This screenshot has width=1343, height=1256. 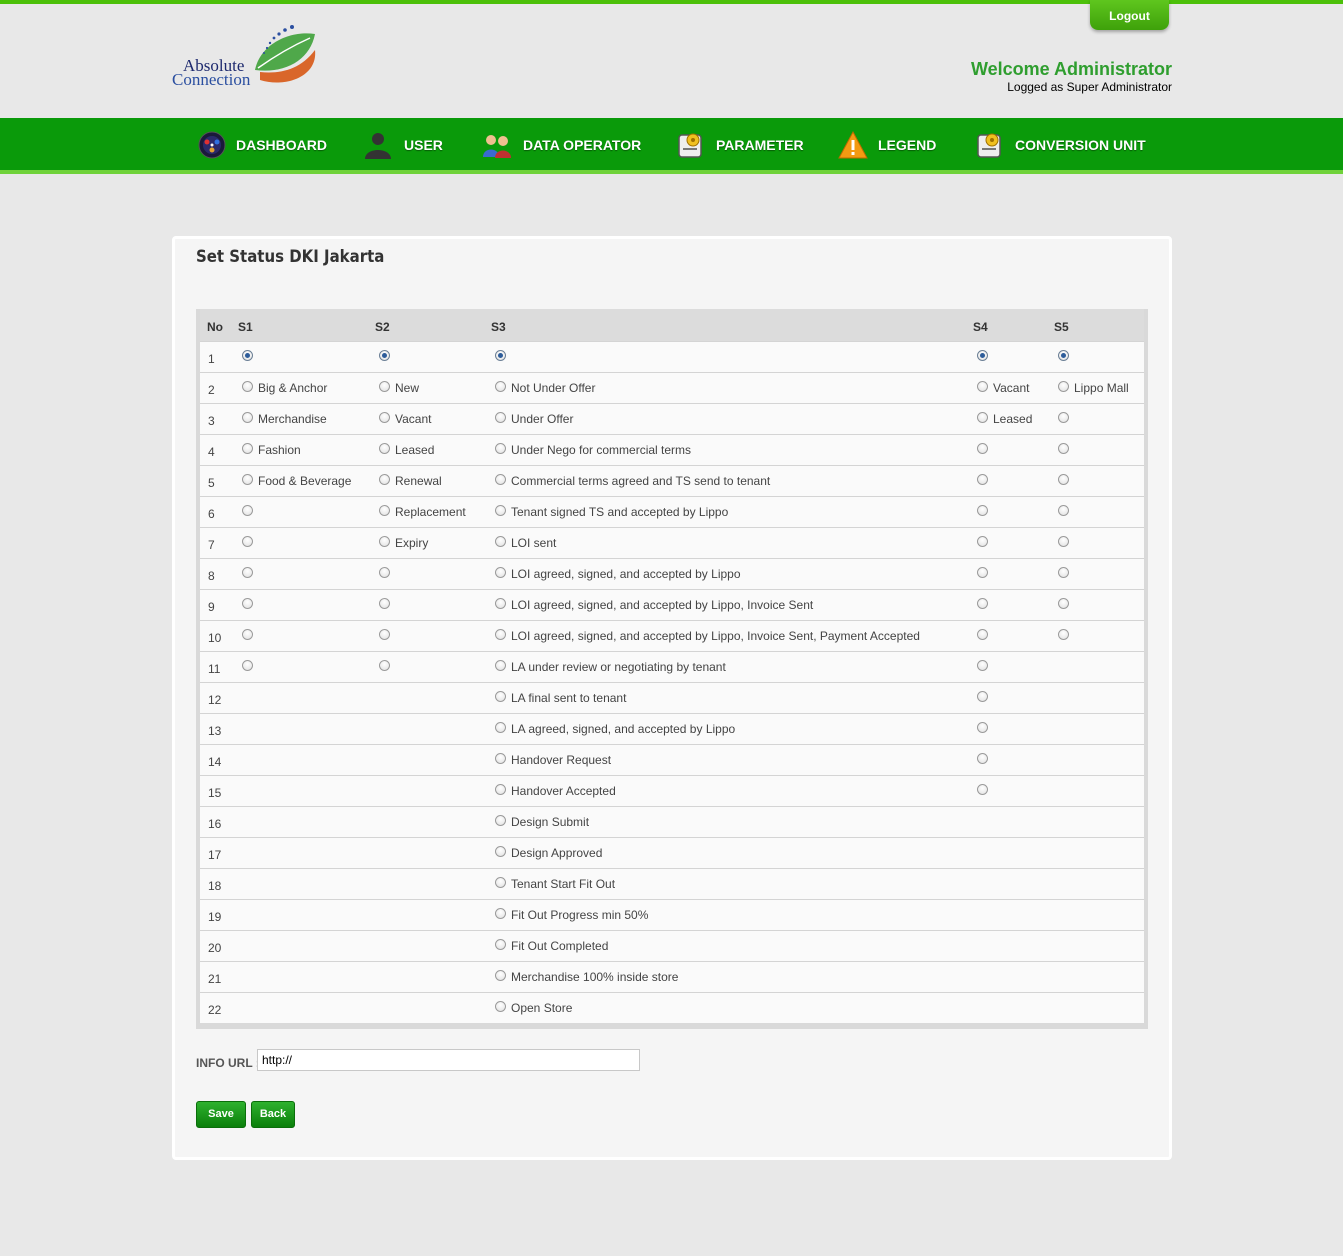 I want to click on option-s2: Leased, so click(x=406, y=450).